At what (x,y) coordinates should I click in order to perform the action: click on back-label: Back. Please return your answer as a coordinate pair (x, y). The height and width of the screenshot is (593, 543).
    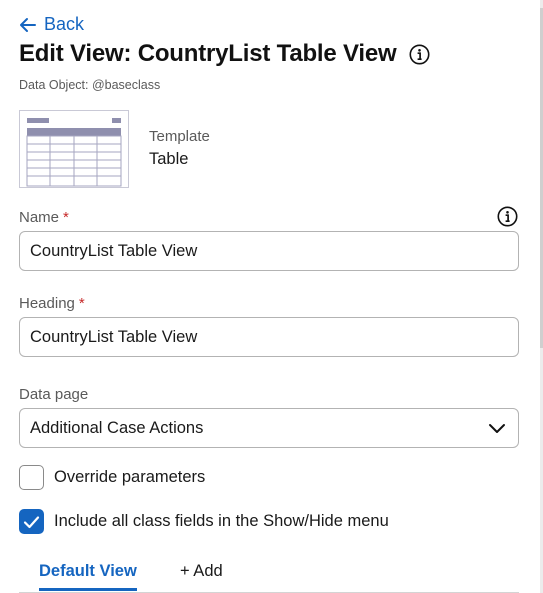
    Looking at the image, I should click on (64, 24).